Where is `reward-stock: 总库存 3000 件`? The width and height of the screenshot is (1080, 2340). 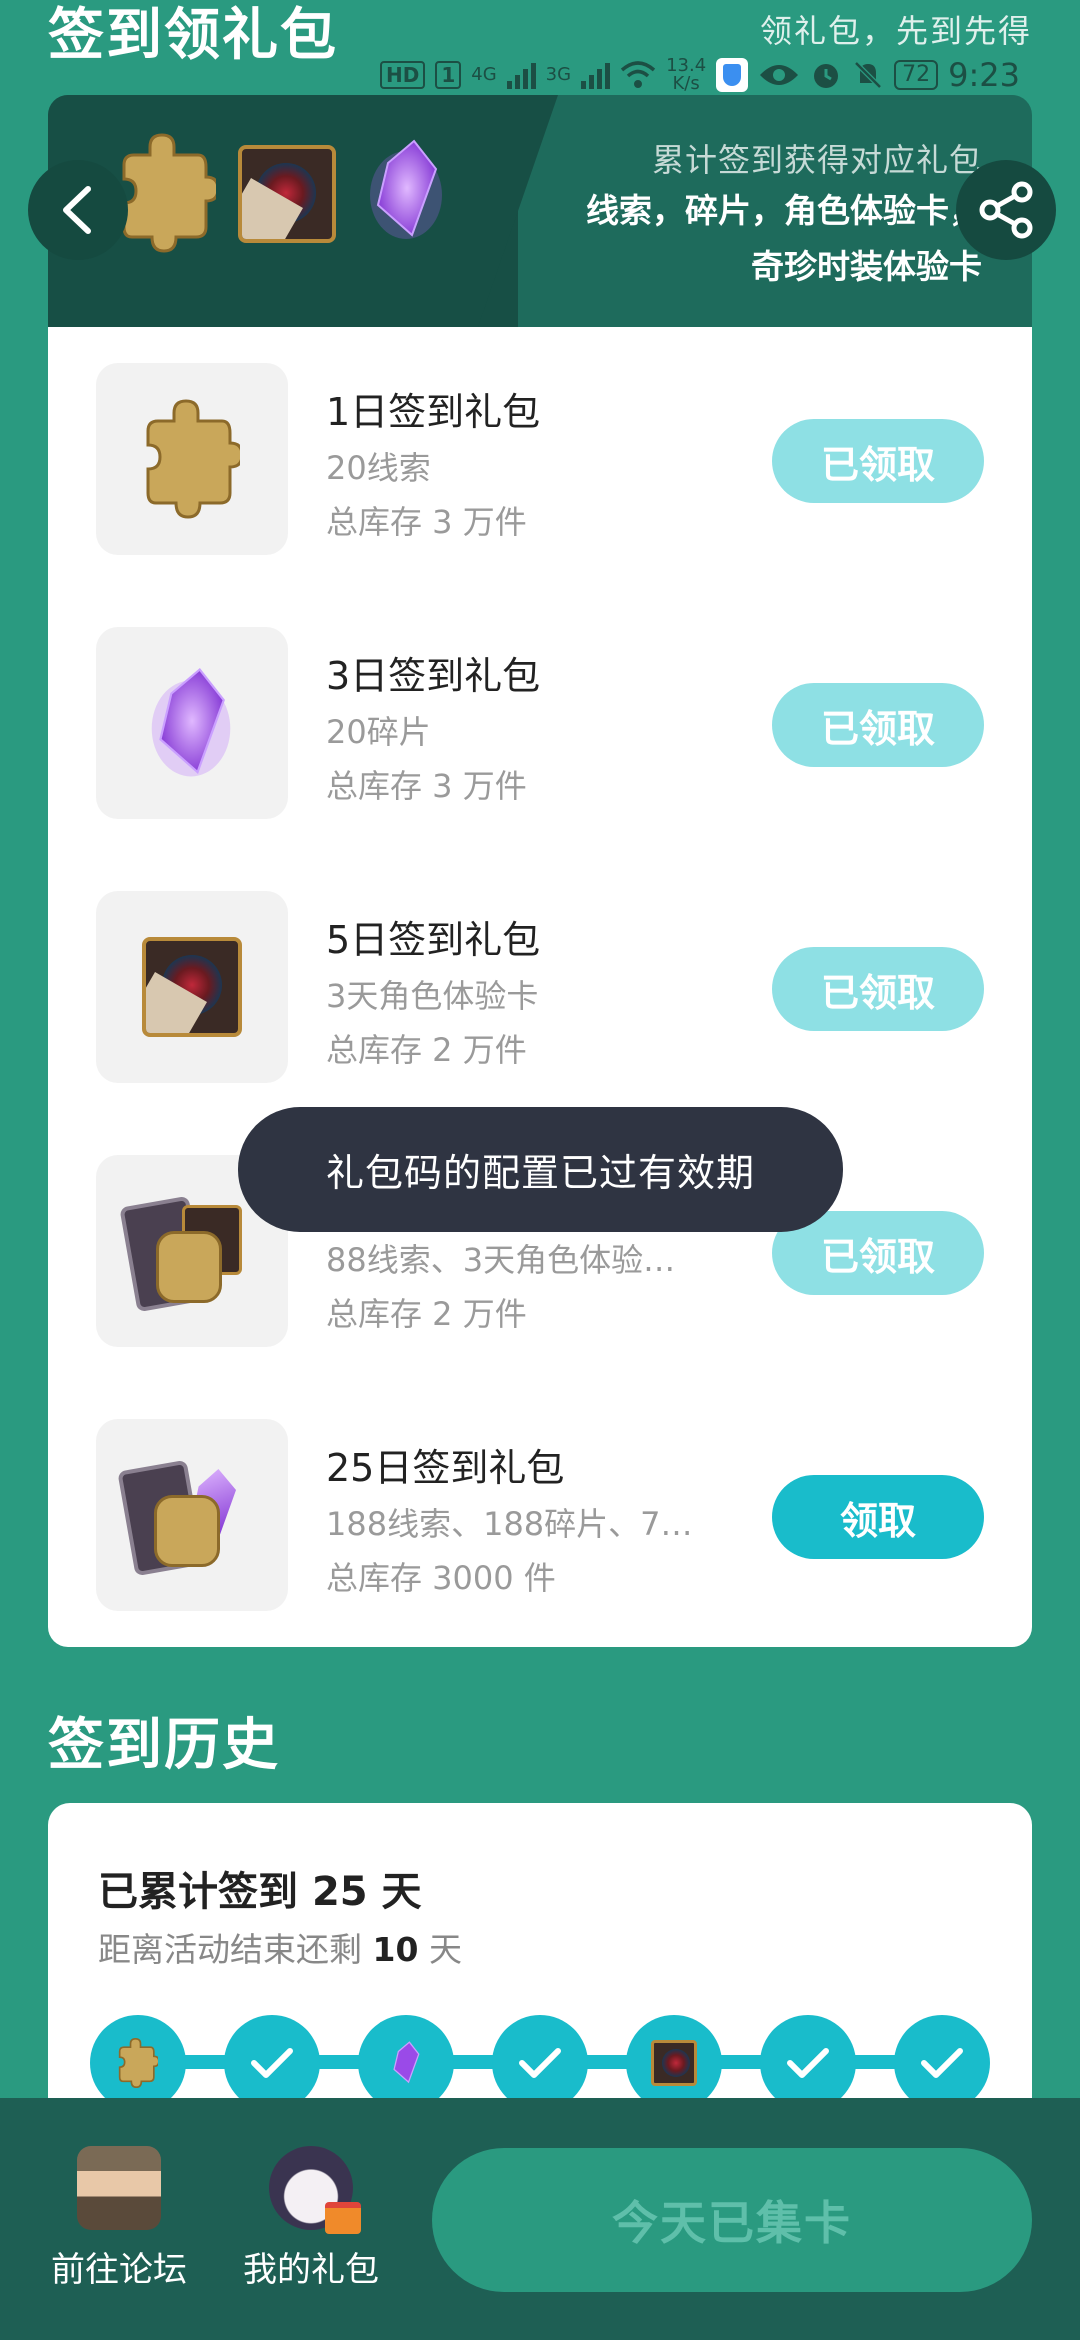 reward-stock: 总库存 3000 件 is located at coordinates (441, 1578).